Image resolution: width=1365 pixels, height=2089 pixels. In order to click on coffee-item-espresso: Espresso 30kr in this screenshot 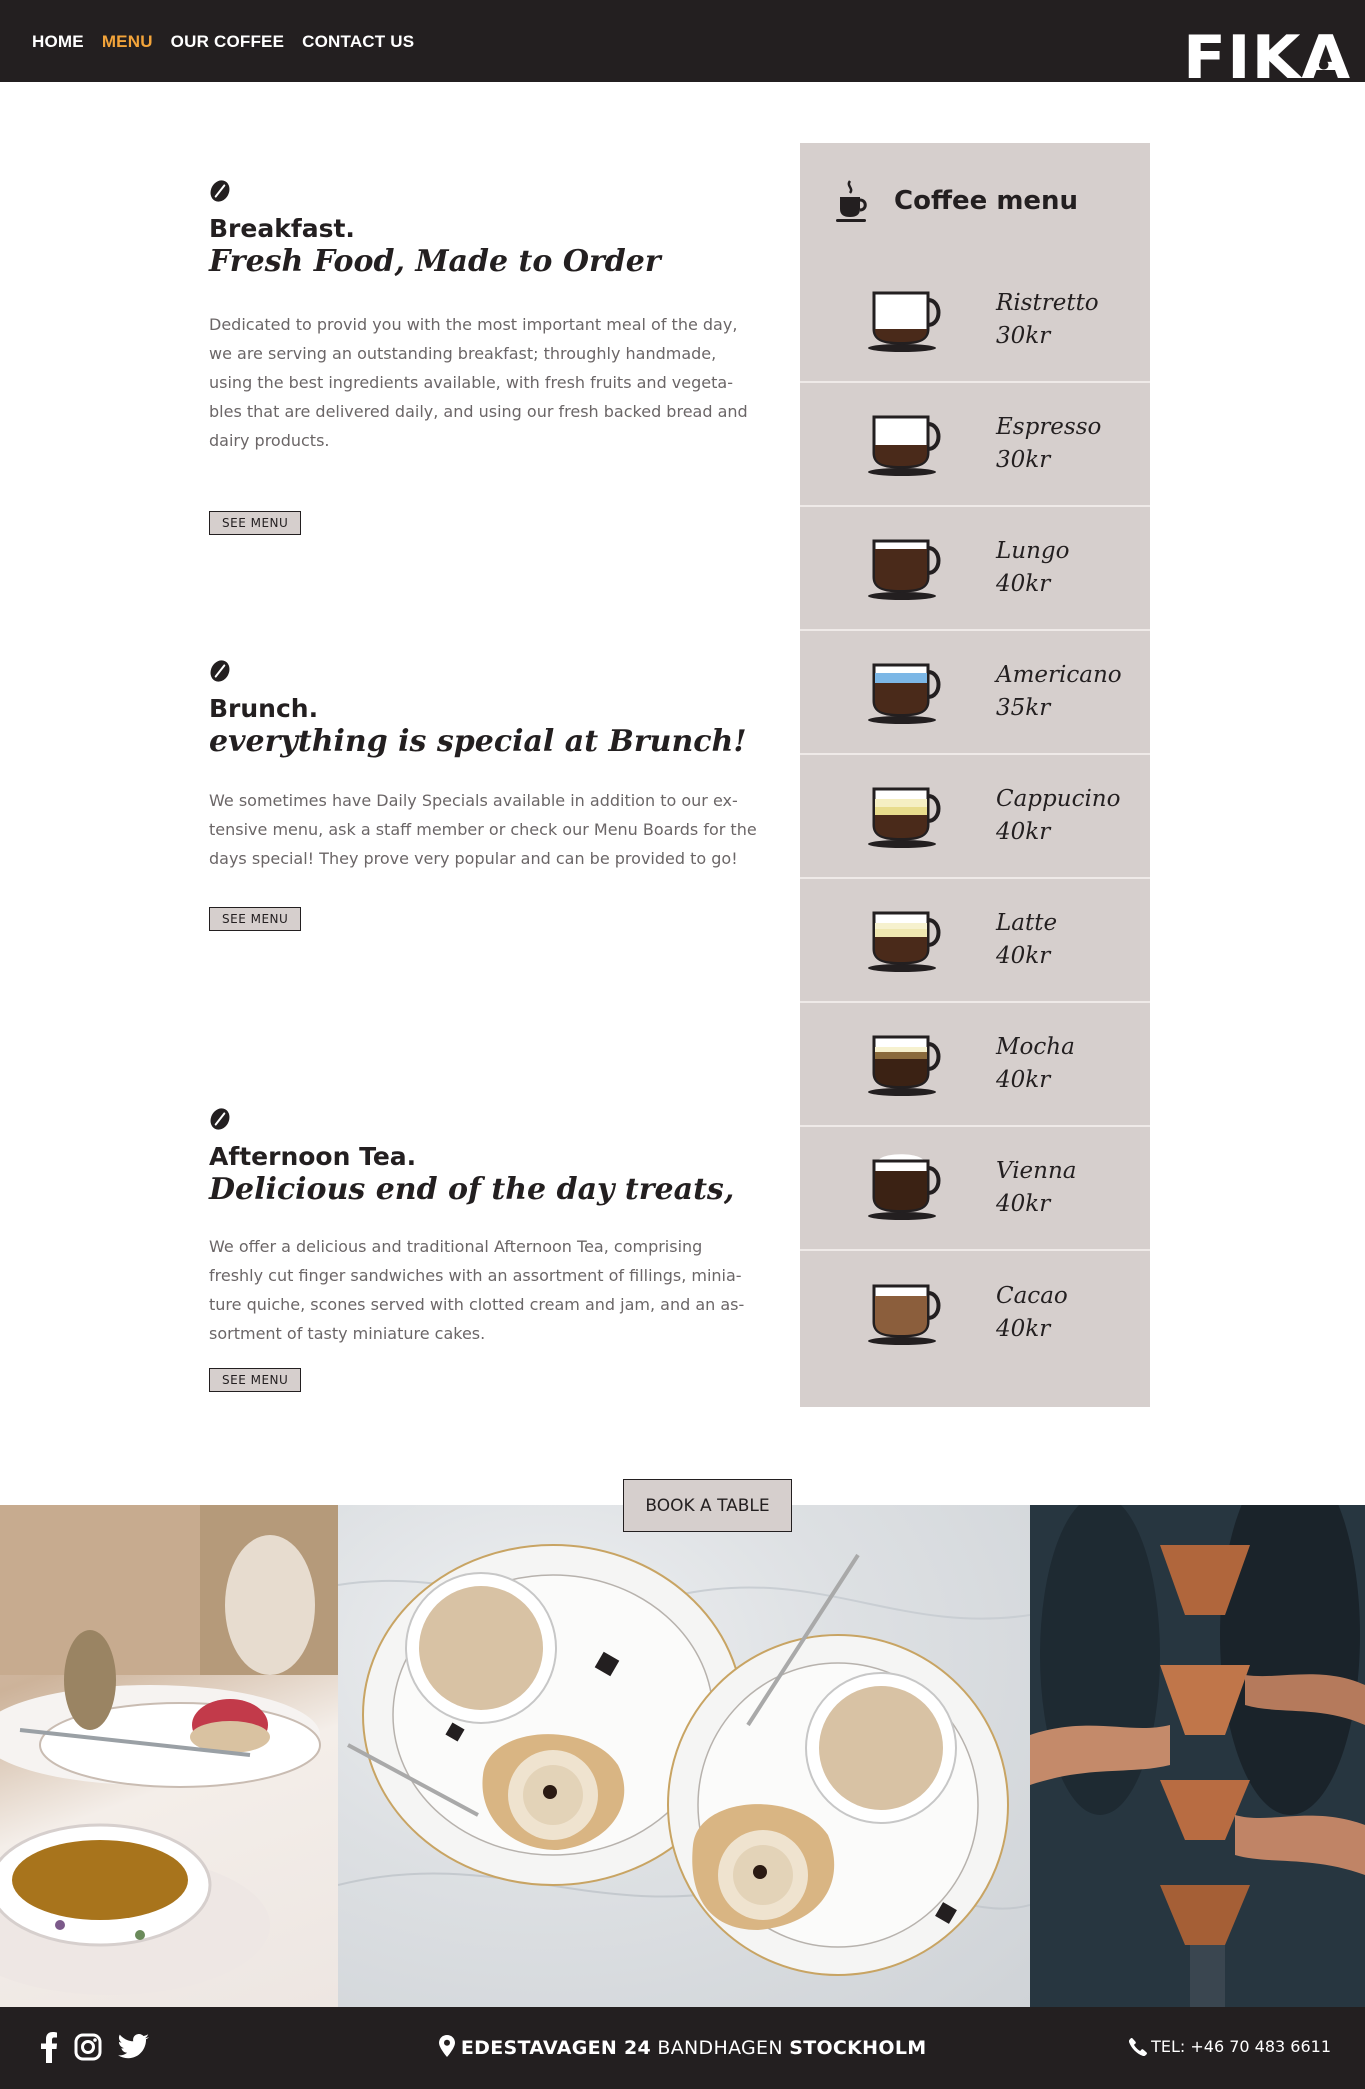, I will do `click(975, 445)`.